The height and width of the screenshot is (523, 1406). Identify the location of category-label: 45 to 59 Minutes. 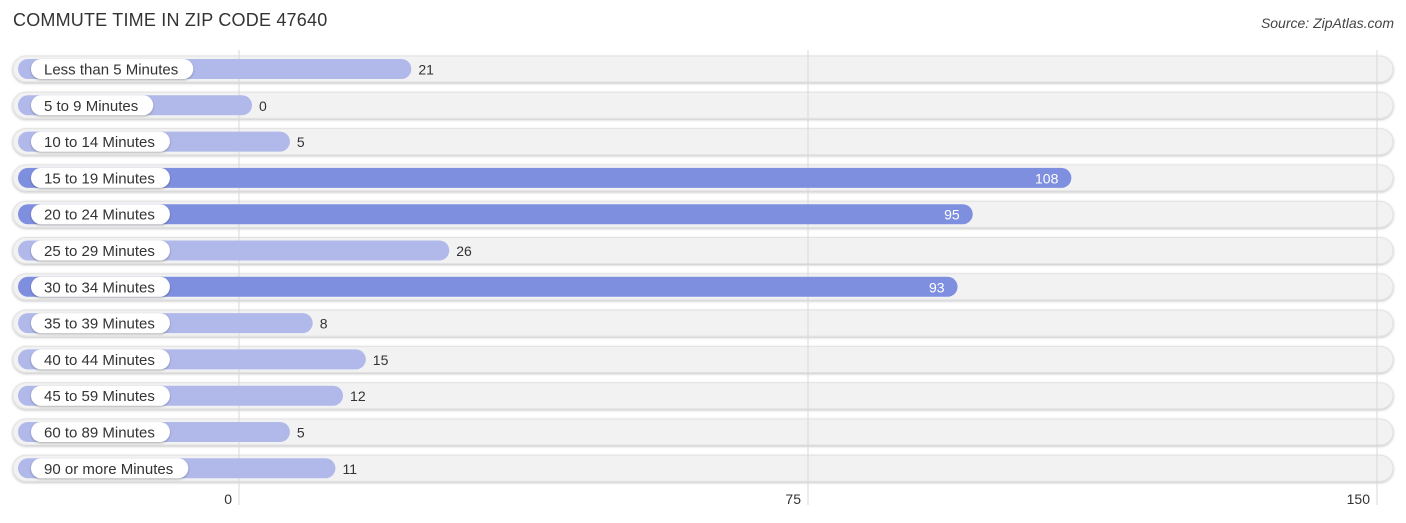
(99, 396).